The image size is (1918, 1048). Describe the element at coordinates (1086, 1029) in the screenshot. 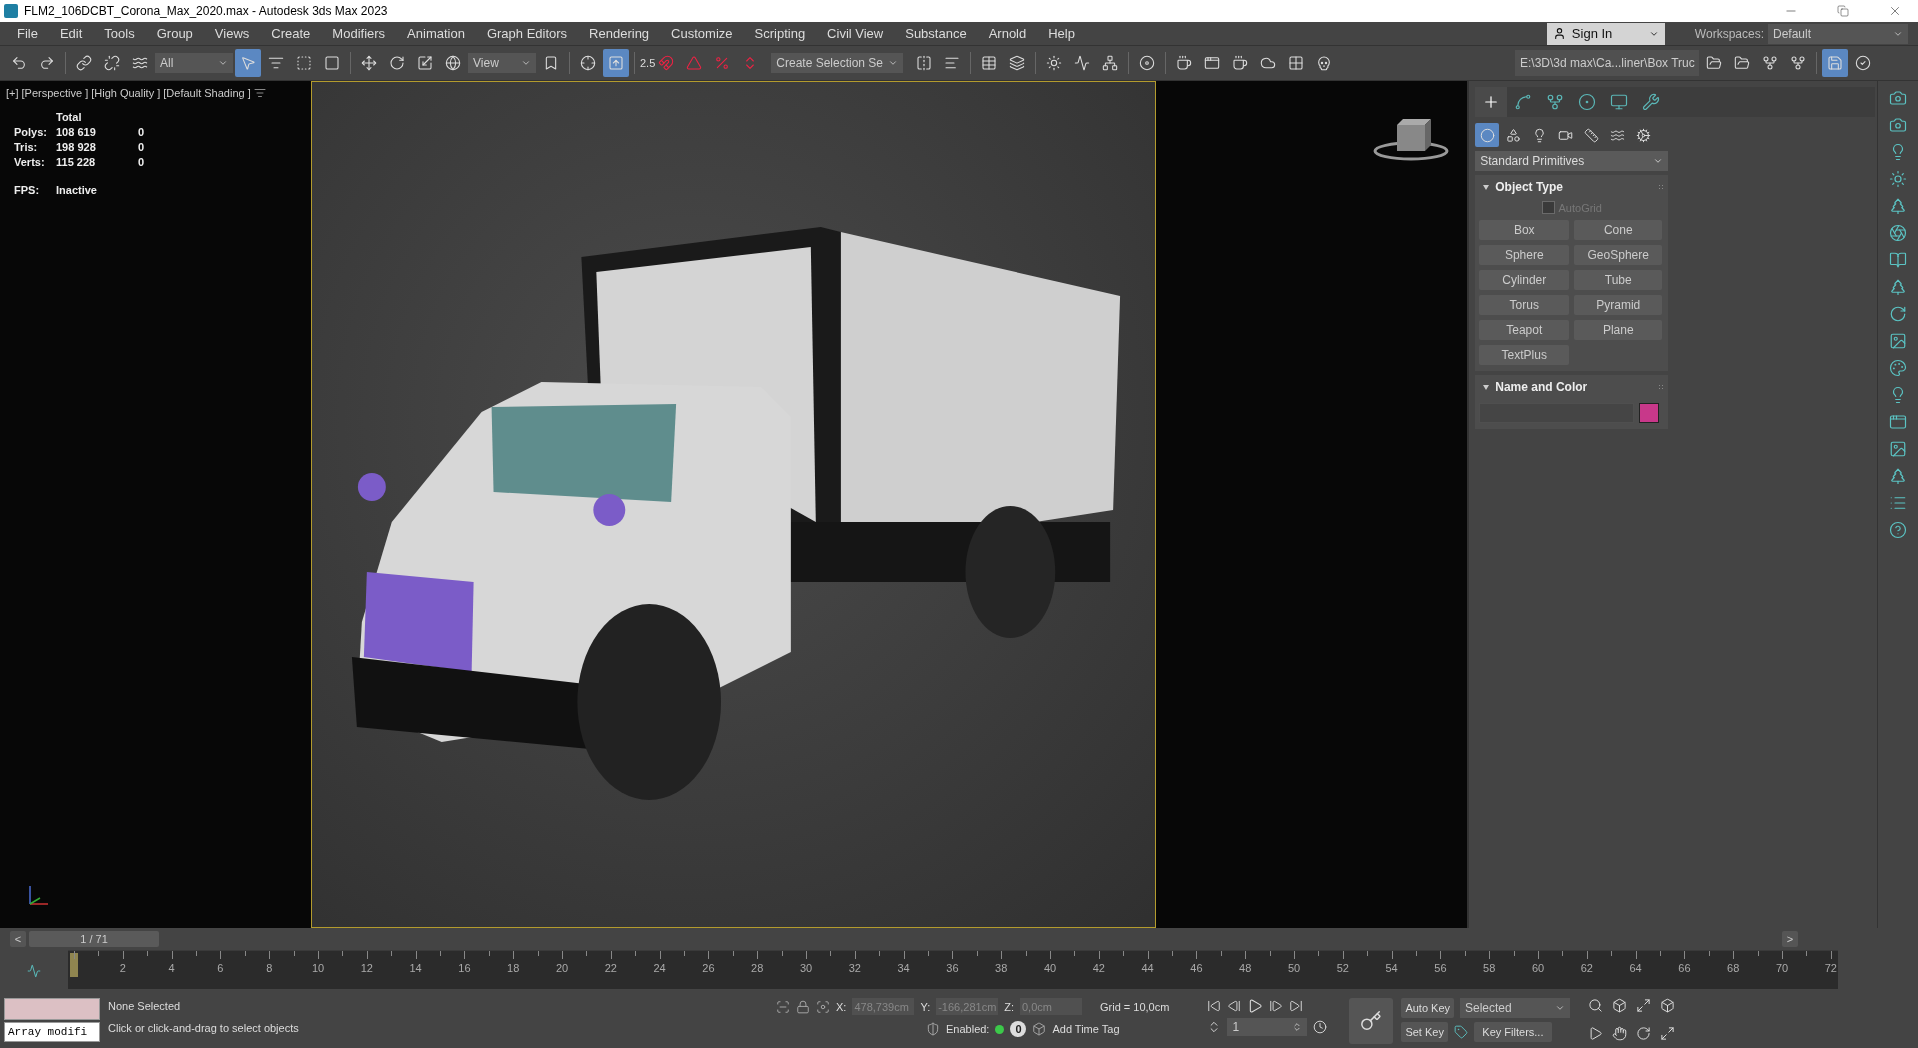

I see `add-time-tag-label: Add Time Tag` at that location.